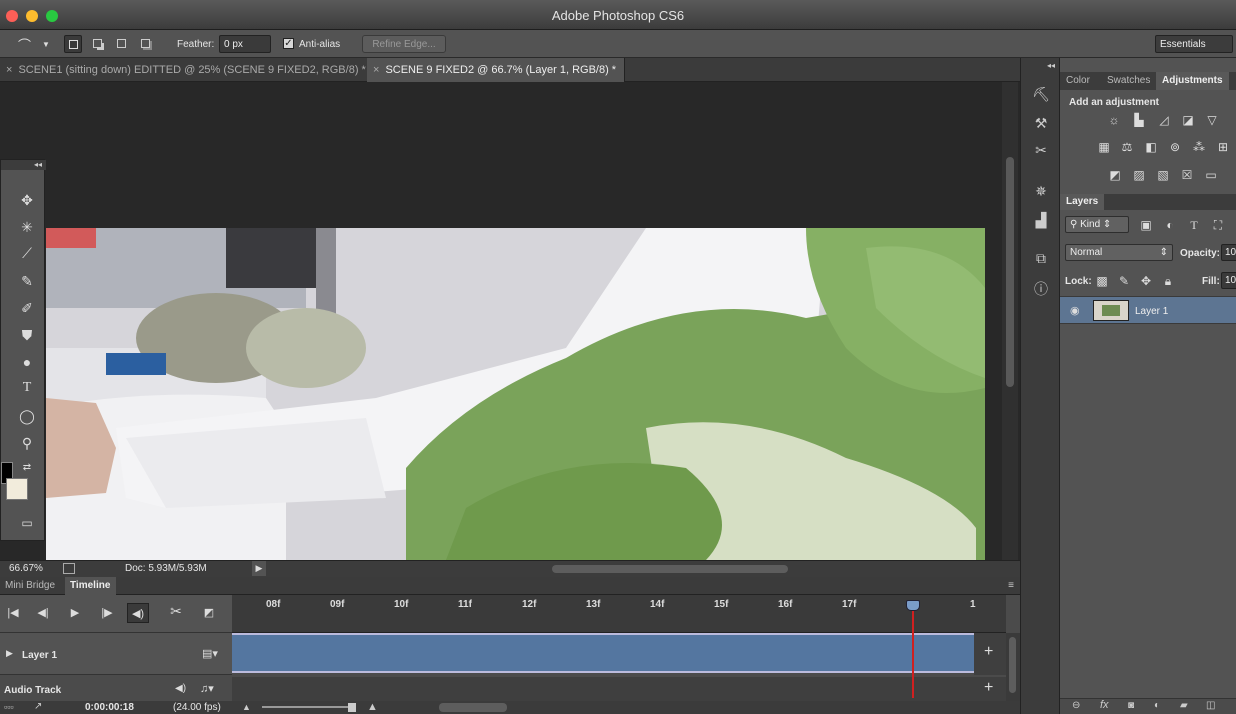 The height and width of the screenshot is (714, 1236). Describe the element at coordinates (1148, 310) in the screenshot. I see `layer-row: ◉ Layer 1` at that location.